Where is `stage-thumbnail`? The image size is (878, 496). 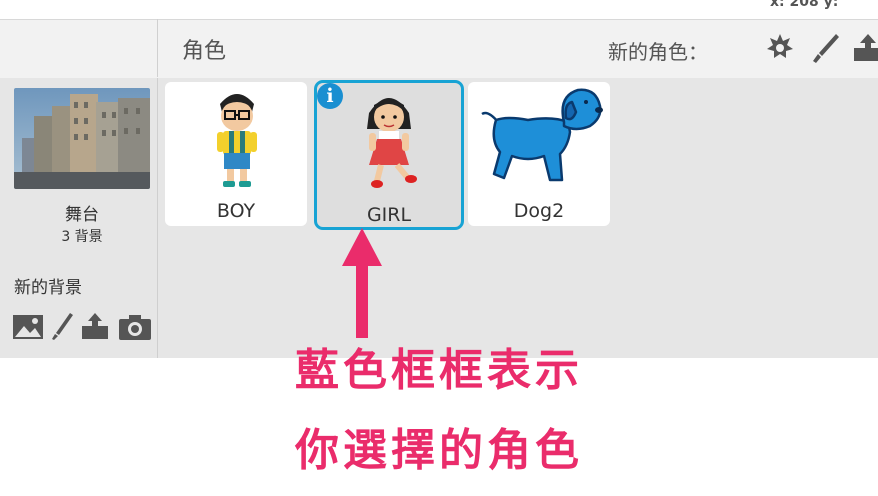
stage-thumbnail is located at coordinates (82, 138).